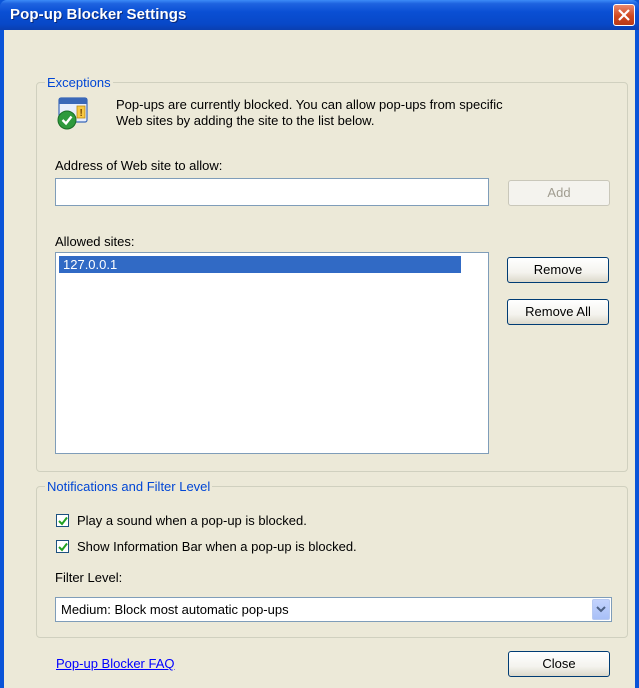  Describe the element at coordinates (95, 241) in the screenshot. I see `allowed-sites-label: Allowed sites:` at that location.